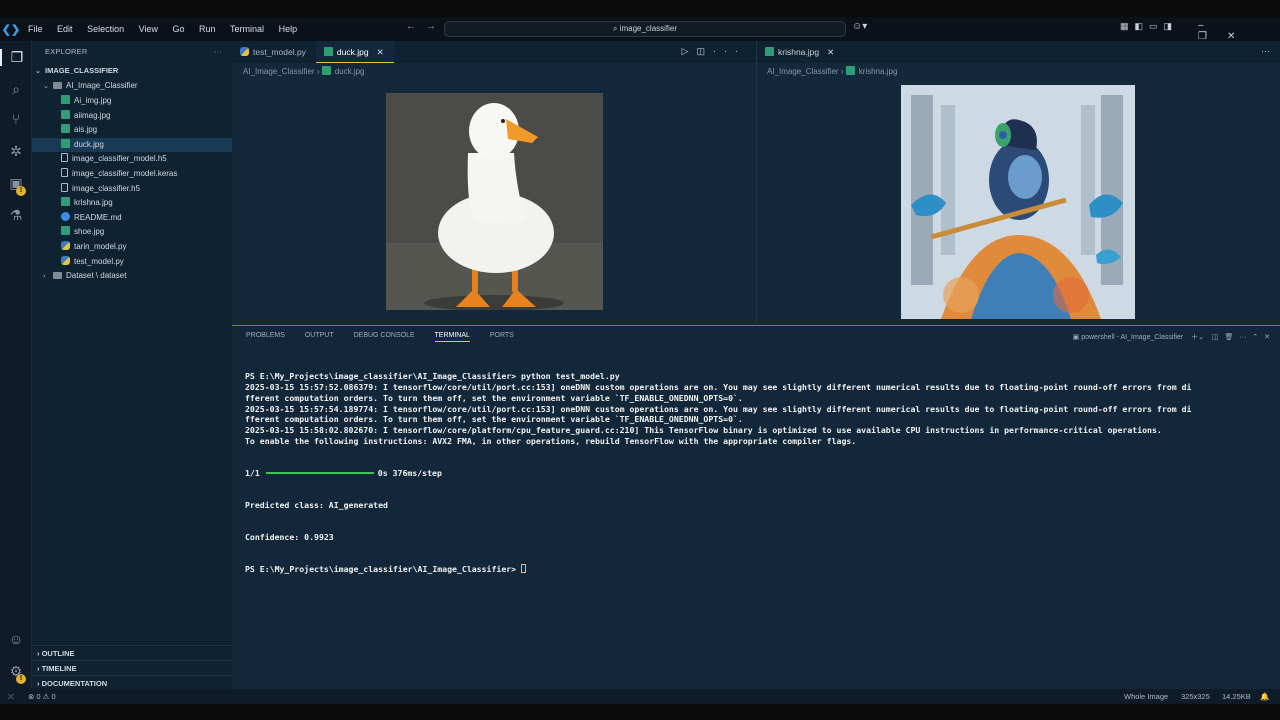 This screenshot has height=720, width=1280. What do you see at coordinates (878, 71) in the screenshot?
I see `breadcrumb-file: krishna.jpg` at bounding box center [878, 71].